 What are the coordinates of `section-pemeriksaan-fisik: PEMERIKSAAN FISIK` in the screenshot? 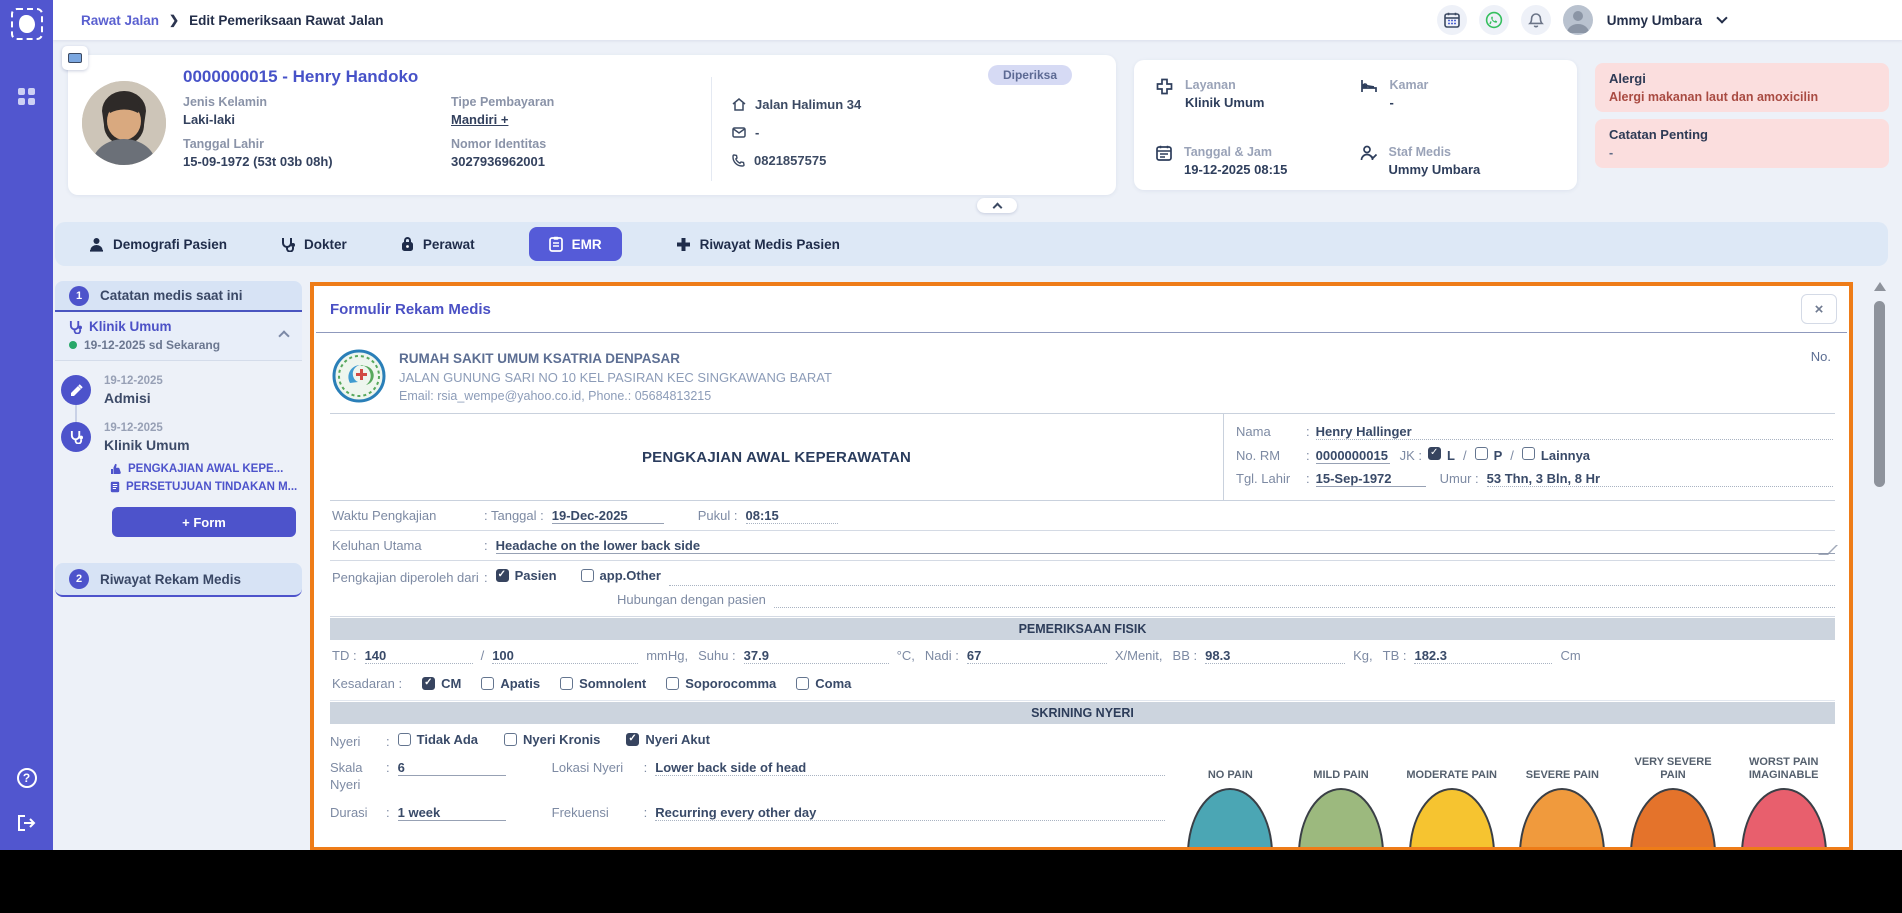 It's located at (1082, 629).